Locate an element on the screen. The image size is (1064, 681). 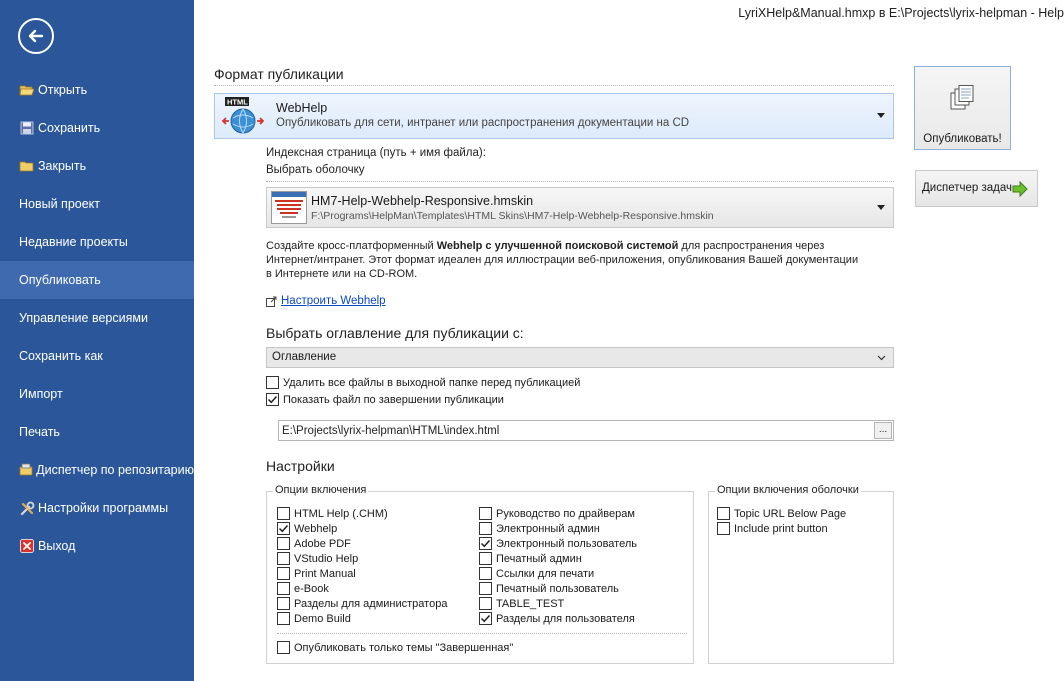
include-option-checkbox-row: Print Manual is located at coordinates (316, 573).